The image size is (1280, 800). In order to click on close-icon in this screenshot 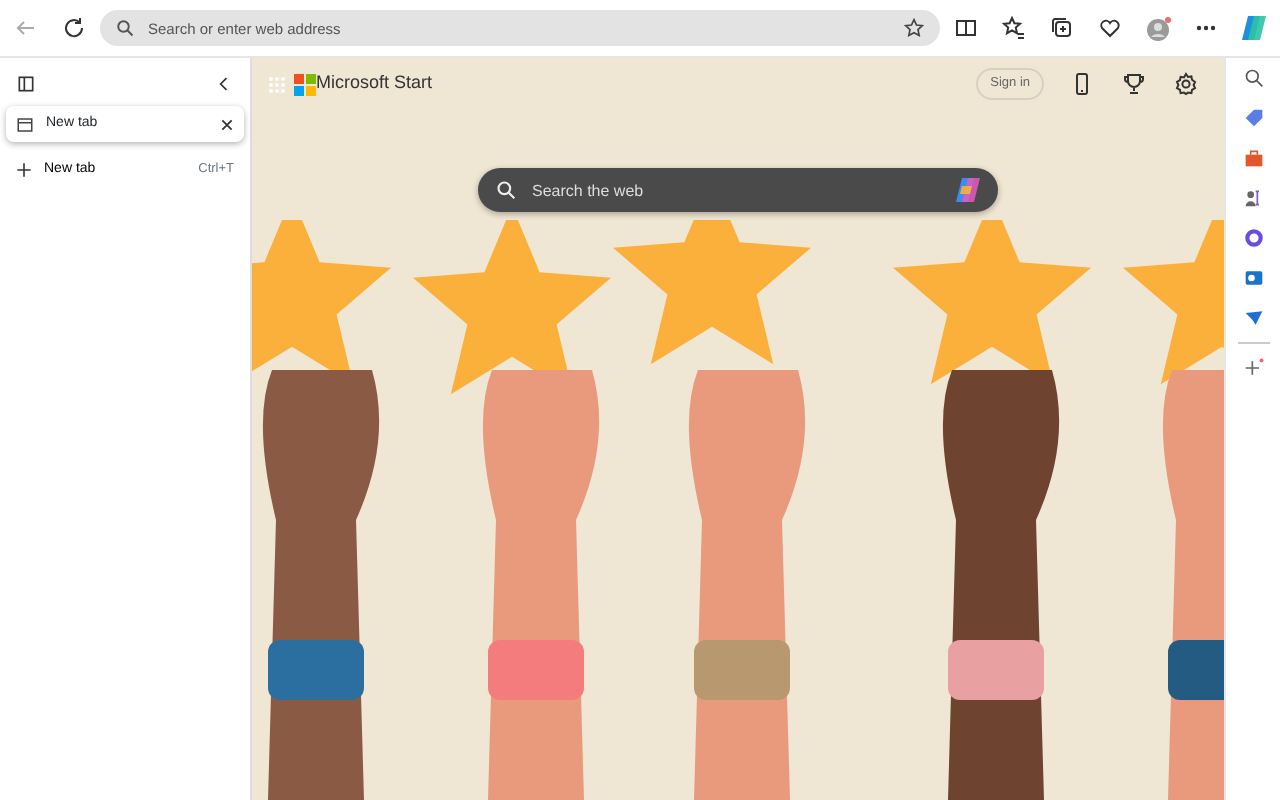, I will do `click(227, 124)`.